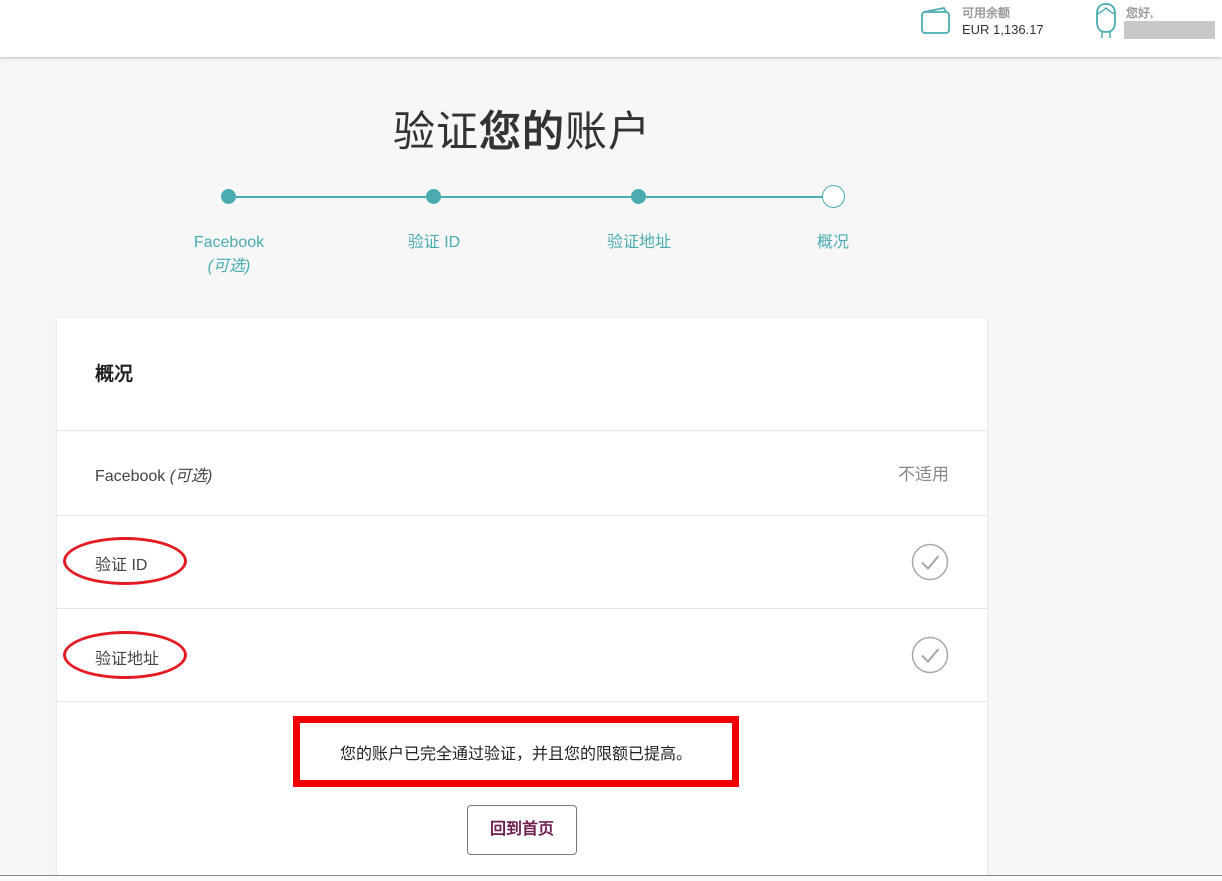 The height and width of the screenshot is (881, 1222). Describe the element at coordinates (522, 654) in the screenshot. I see `summary-row-verify-address: 验证地址` at that location.